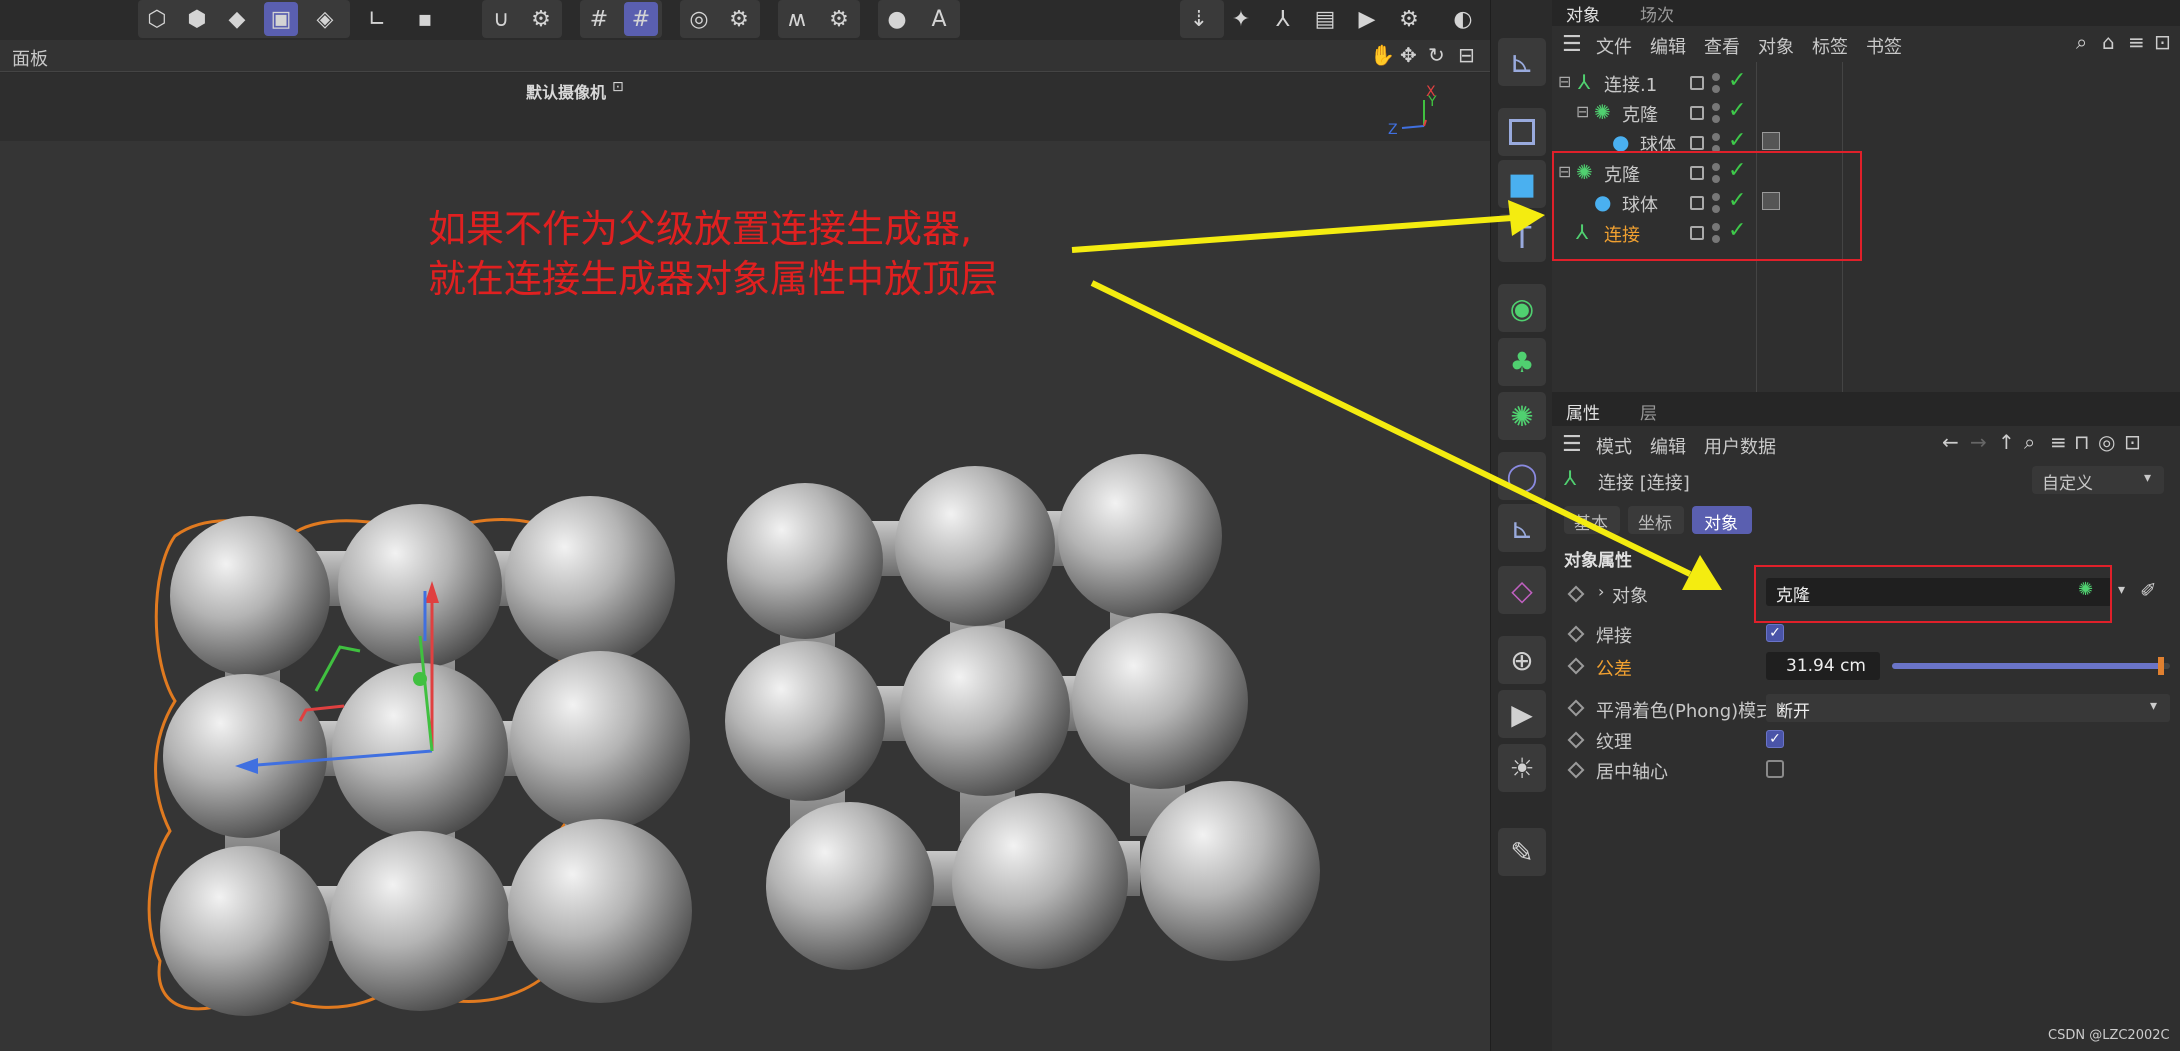  Describe the element at coordinates (1283, 19) in the screenshot. I see `render-settings-icon: ⅄` at that location.